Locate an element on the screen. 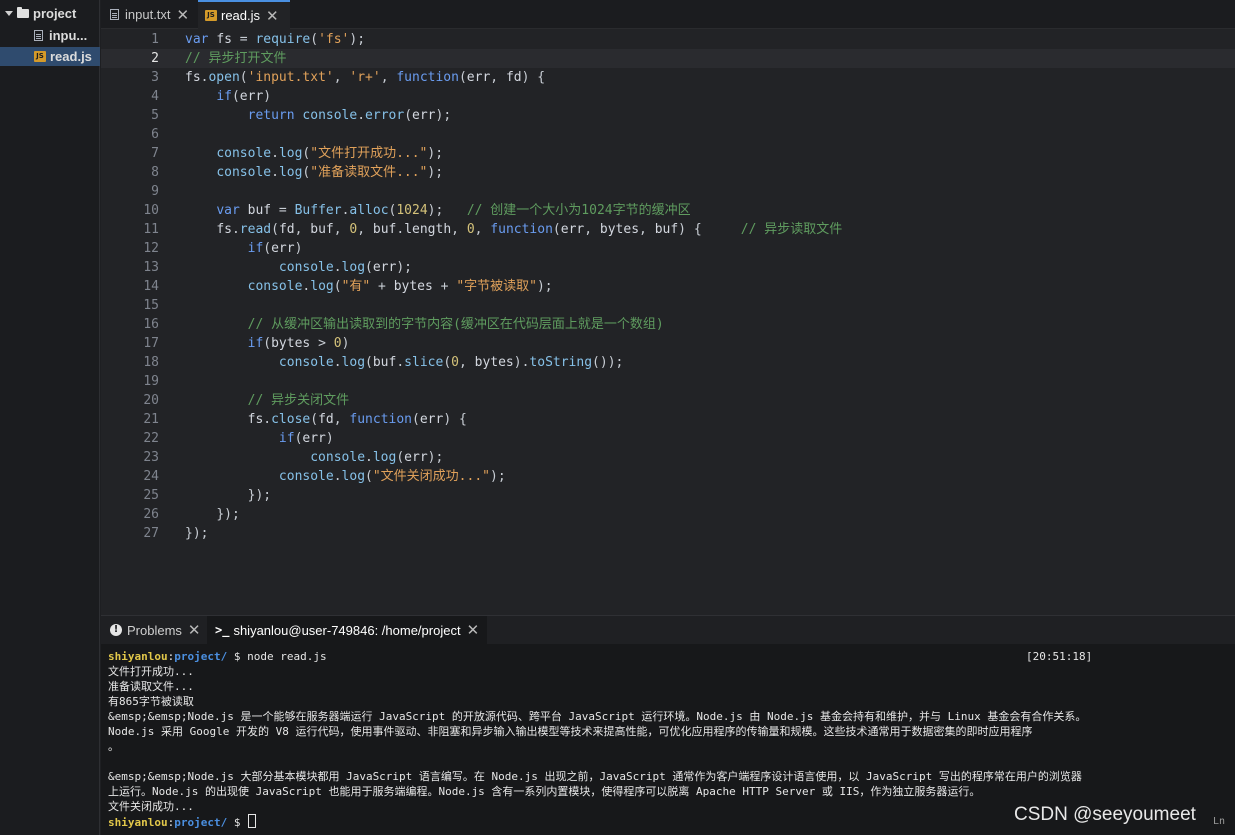  code-token: if is located at coordinates (255, 343).